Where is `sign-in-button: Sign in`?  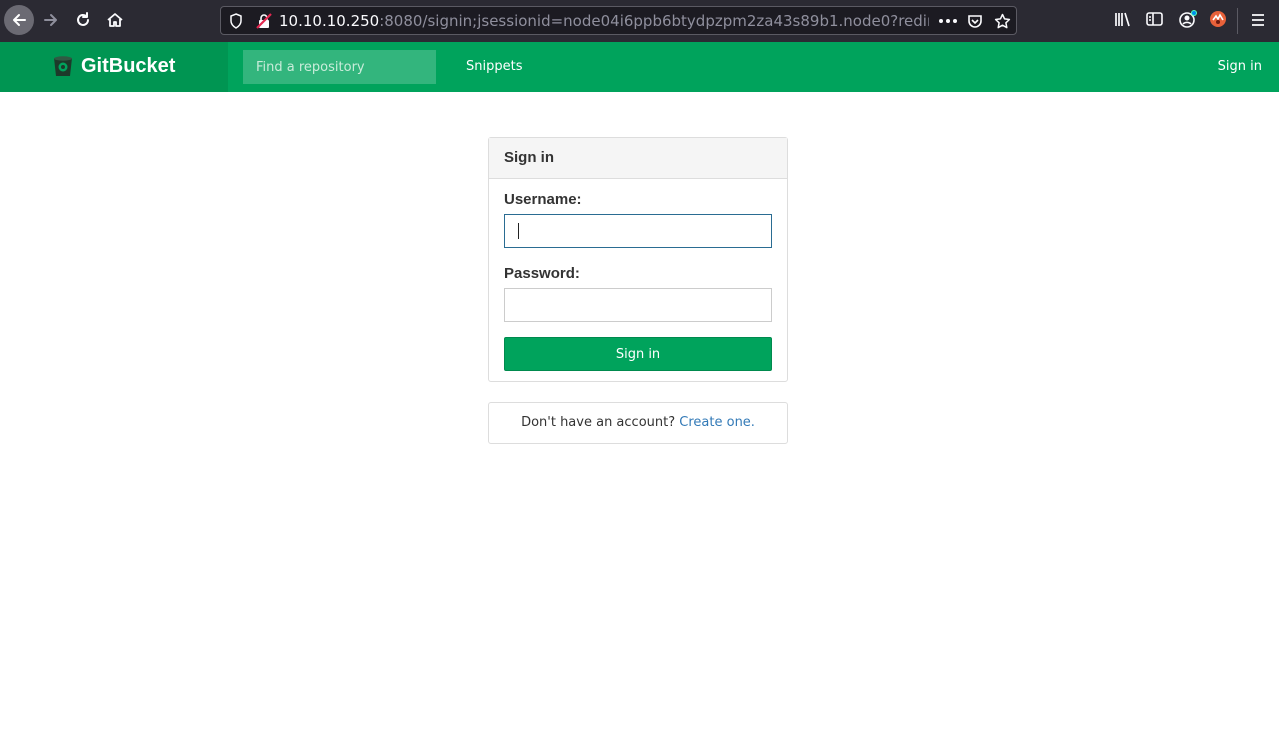 sign-in-button: Sign in is located at coordinates (638, 354).